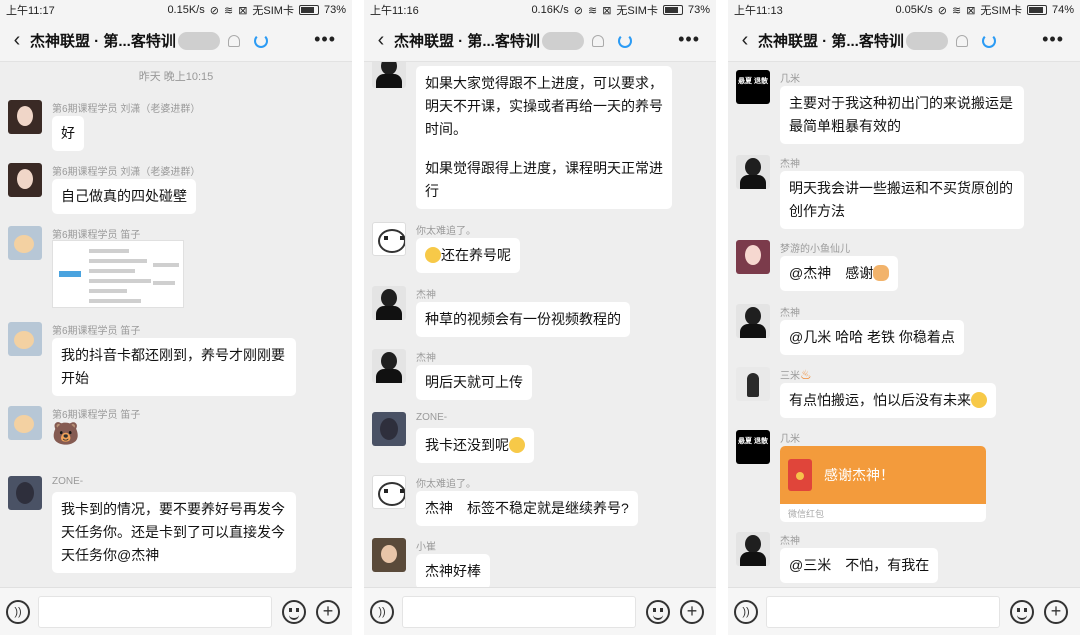  Describe the element at coordinates (334, 10) in the screenshot. I see `battery-percent: 73%` at that location.